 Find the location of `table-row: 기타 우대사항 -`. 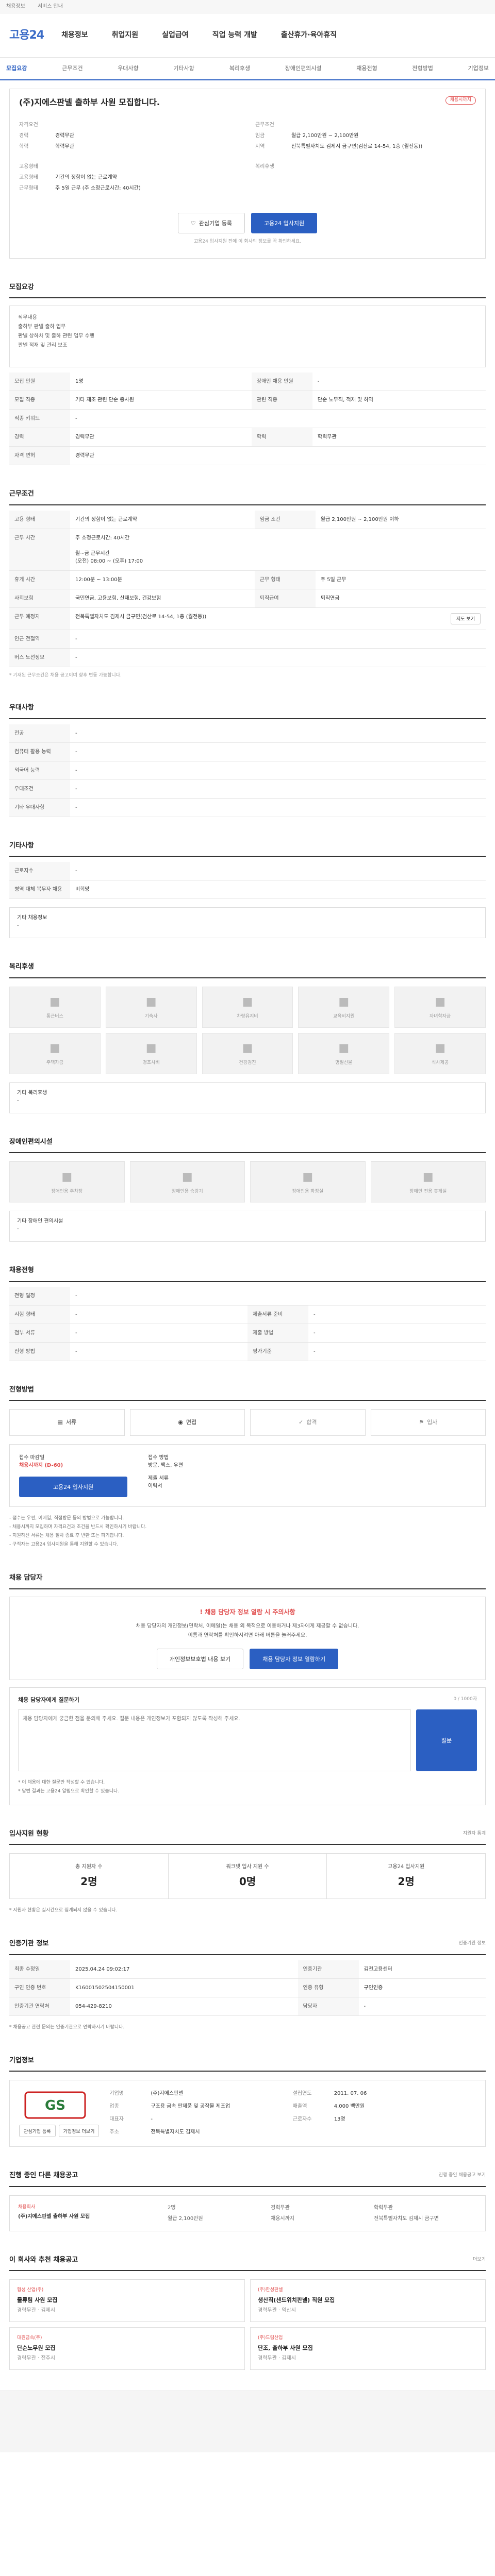

table-row: 기타 우대사항 - is located at coordinates (247, 807).